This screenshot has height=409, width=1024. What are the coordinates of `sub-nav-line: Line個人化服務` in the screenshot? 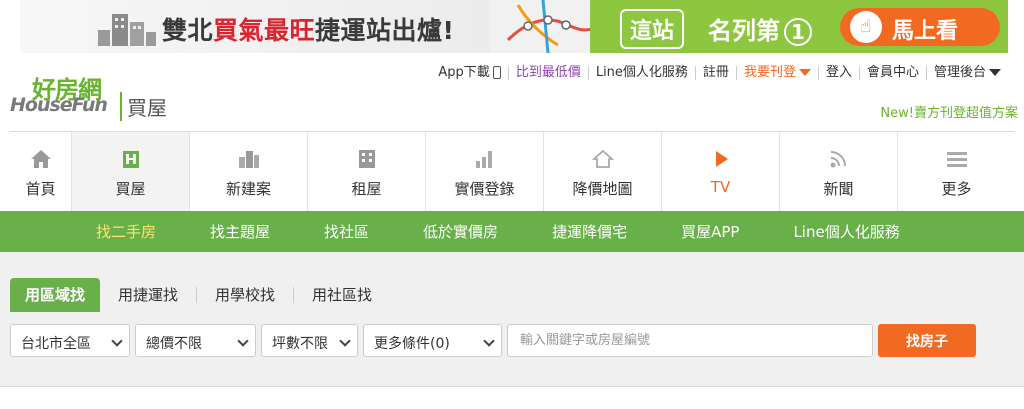 It's located at (846, 231).